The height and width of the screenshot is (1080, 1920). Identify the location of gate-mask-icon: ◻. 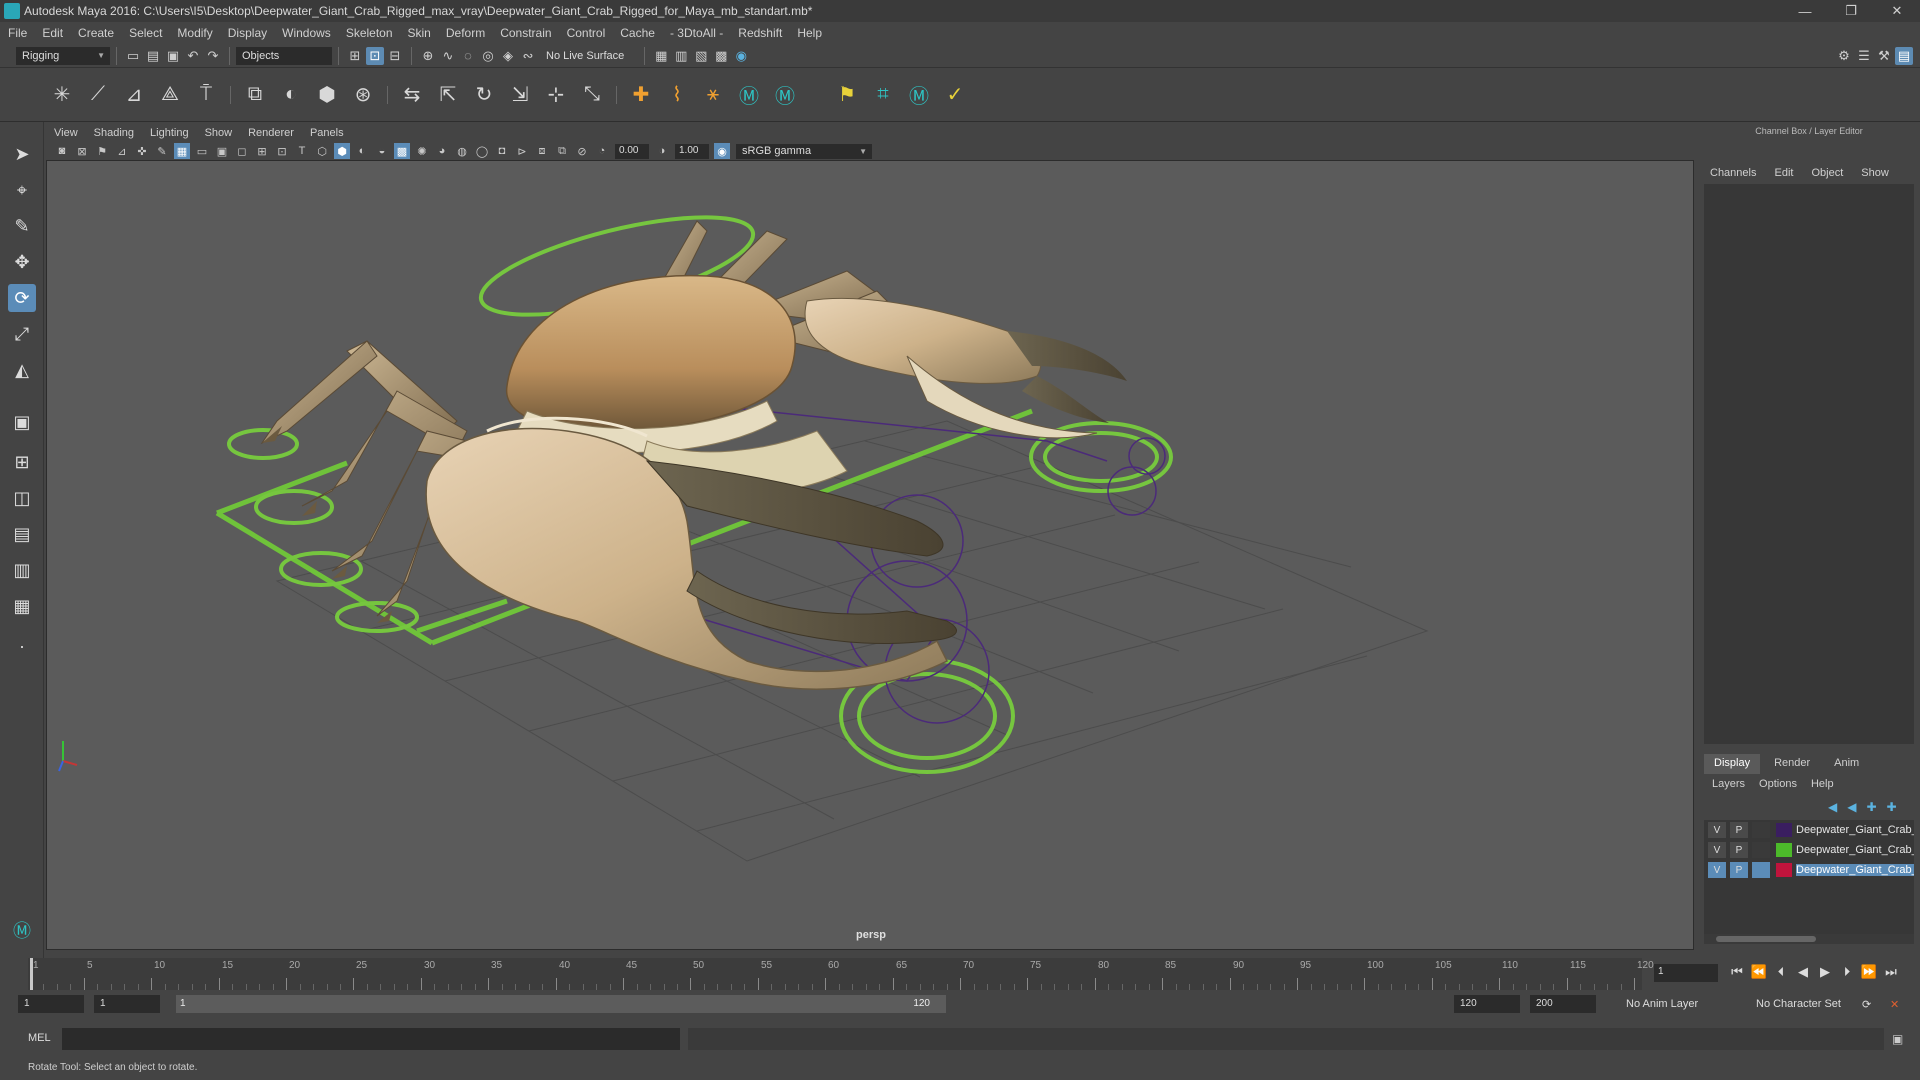
(242, 151).